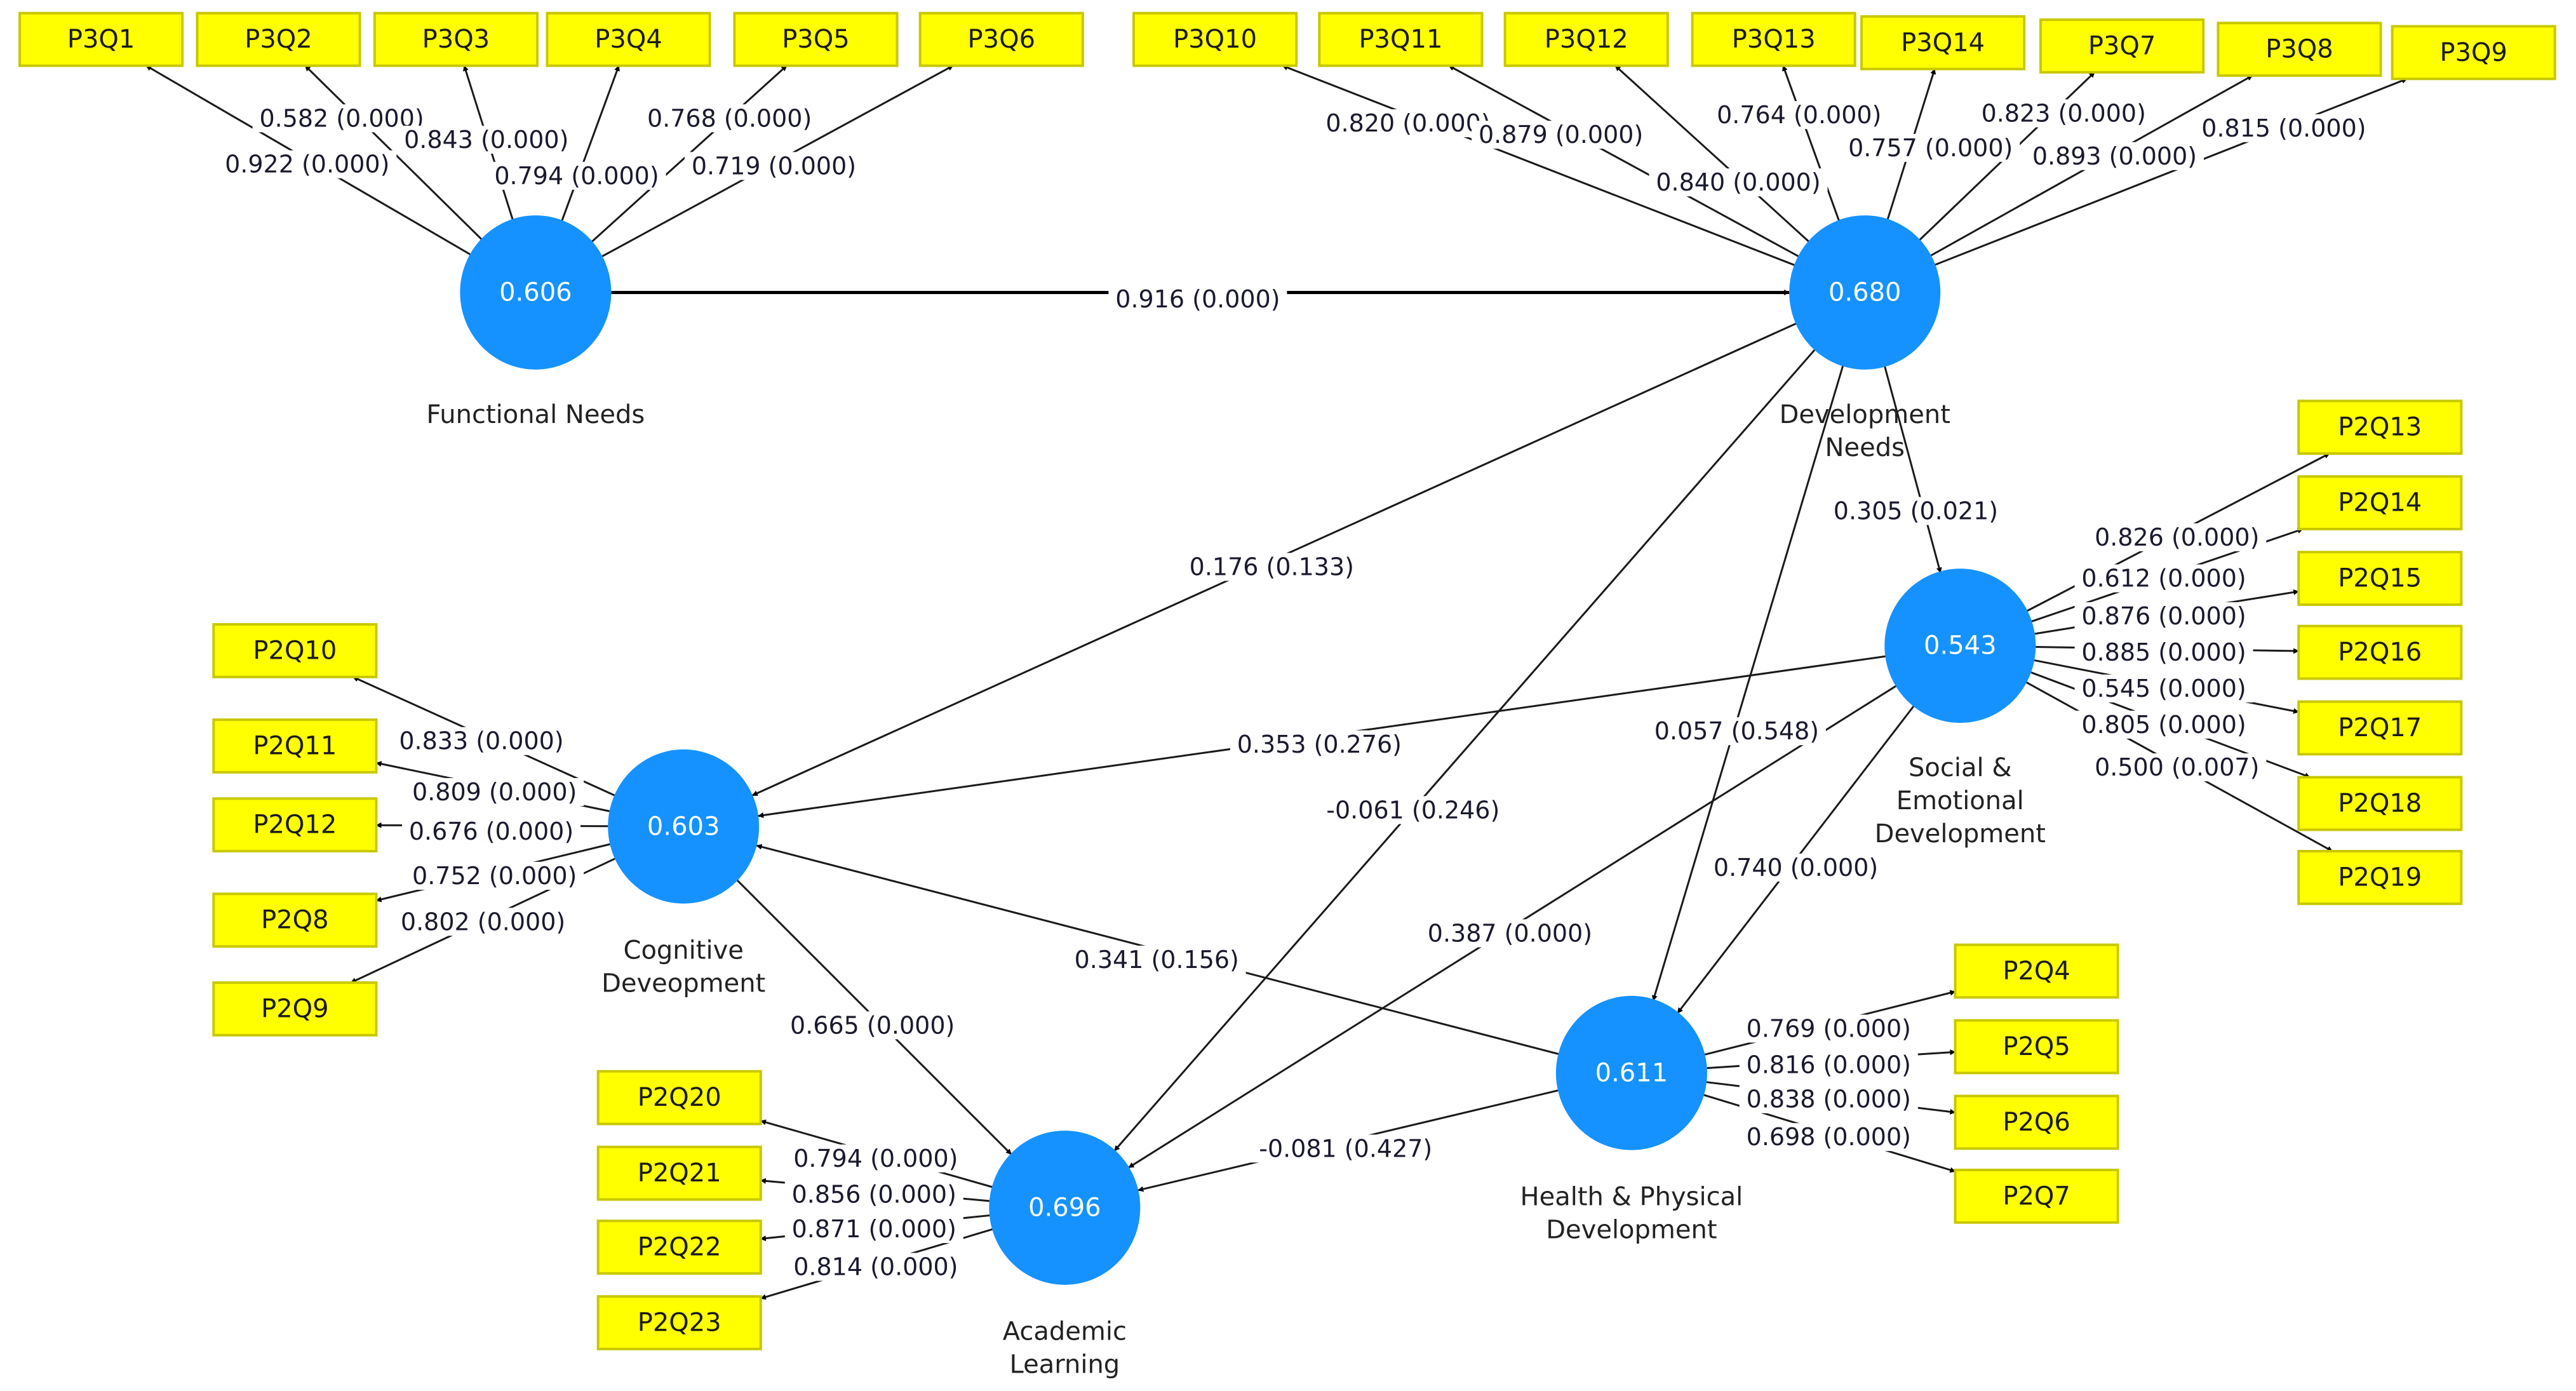 This screenshot has width=2576, height=1391. Describe the element at coordinates (1915, 511) in the screenshot. I see `path-label-dn-se: 0.305 (0.021)` at that location.